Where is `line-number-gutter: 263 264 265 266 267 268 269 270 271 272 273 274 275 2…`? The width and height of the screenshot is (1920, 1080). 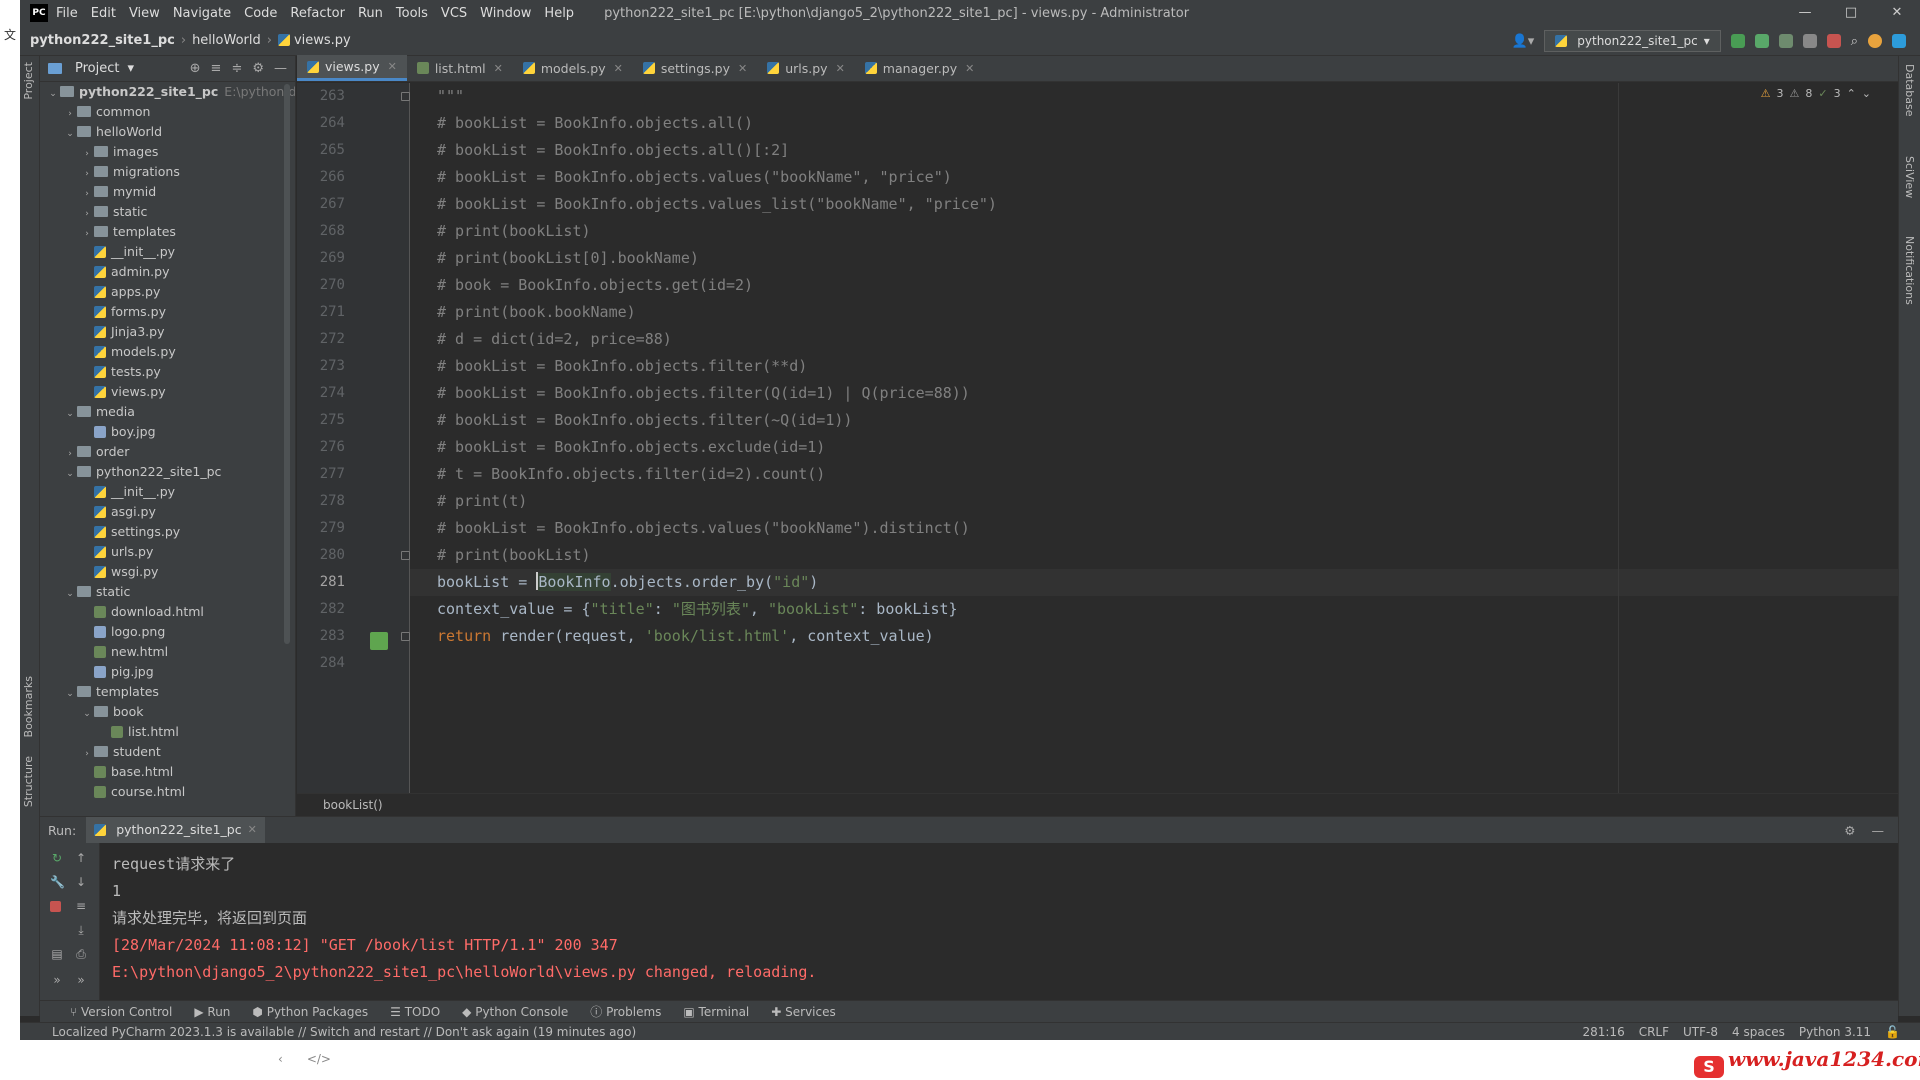
line-number-gutter: 263 264 265 266 267 268 269 270 271 272 273 274 275 2… is located at coordinates (353, 438).